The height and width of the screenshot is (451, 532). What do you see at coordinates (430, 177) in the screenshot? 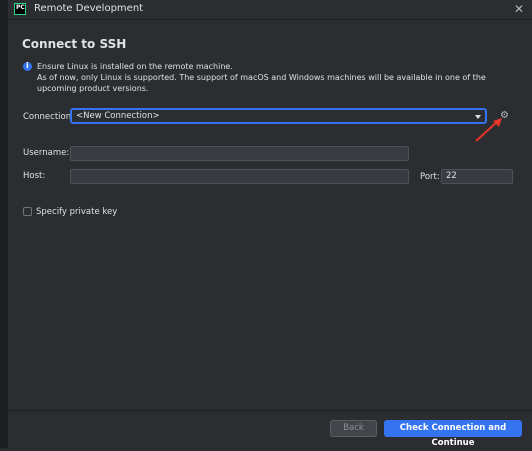
I see `port-label: Port:` at bounding box center [430, 177].